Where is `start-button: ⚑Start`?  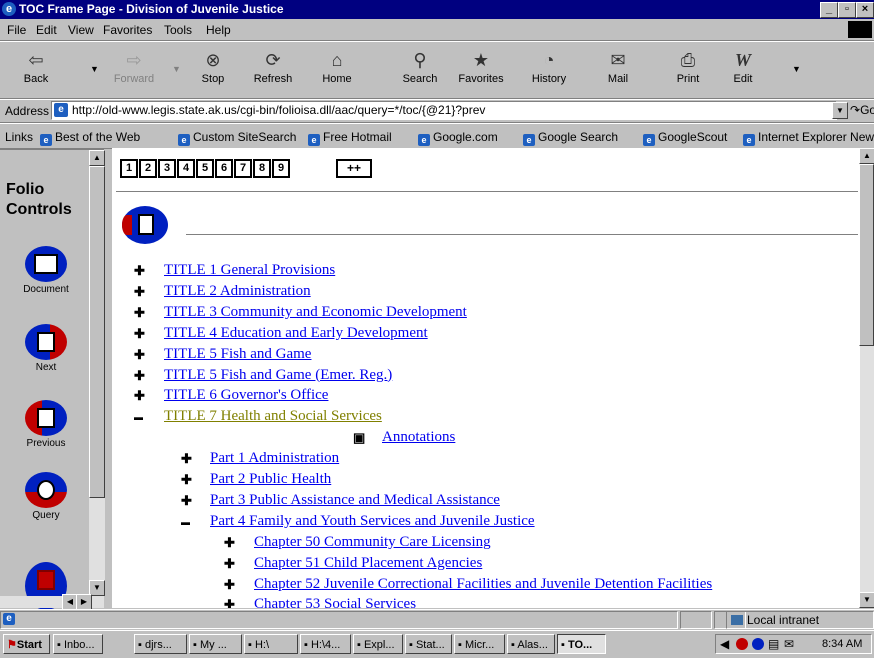 start-button: ⚑Start is located at coordinates (26, 644).